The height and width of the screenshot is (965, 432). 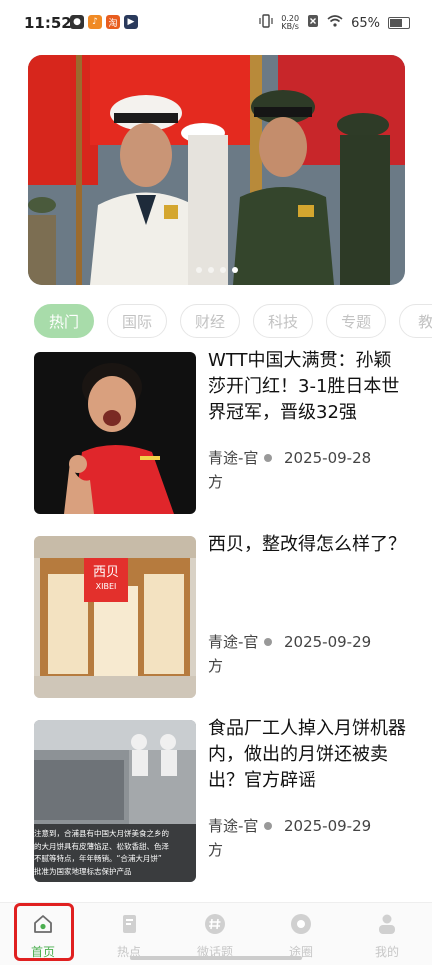 What do you see at coordinates (216, 24) in the screenshot?
I see `status-bar: 11:52 ● ♪ 淘 ▶ 0.20 KB/s 65%` at bounding box center [216, 24].